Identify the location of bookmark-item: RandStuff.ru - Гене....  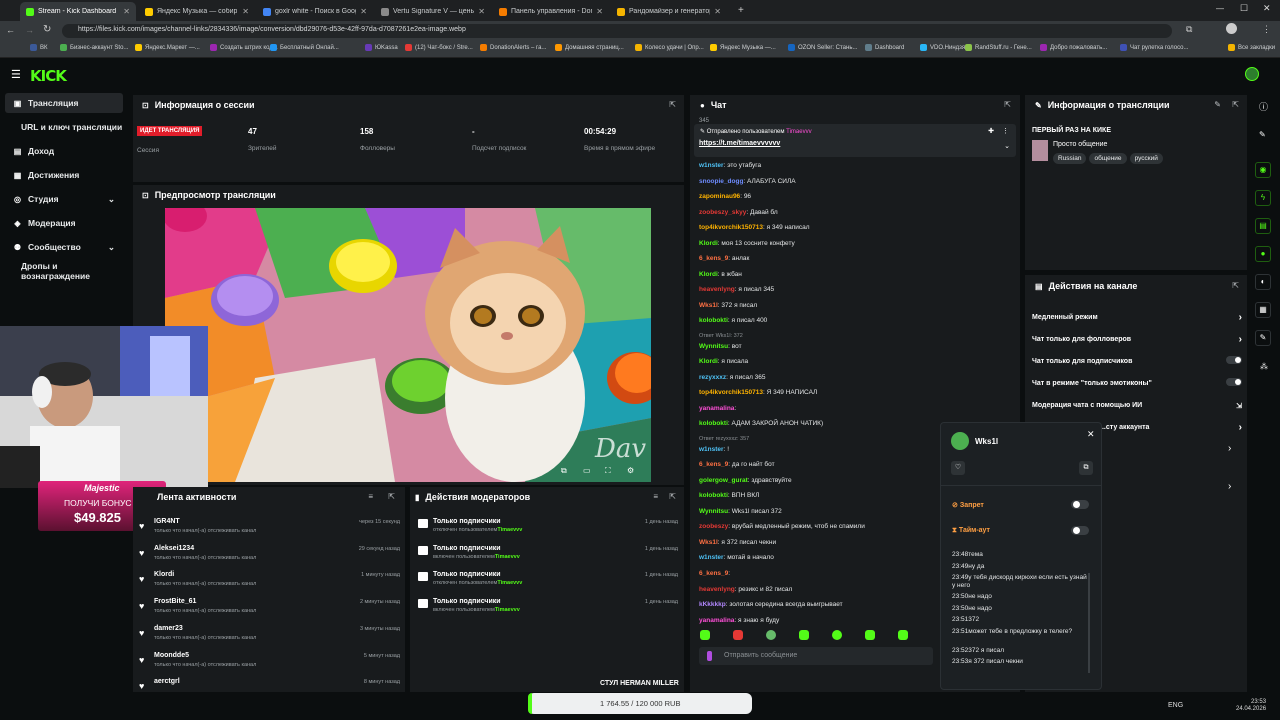
(998, 47).